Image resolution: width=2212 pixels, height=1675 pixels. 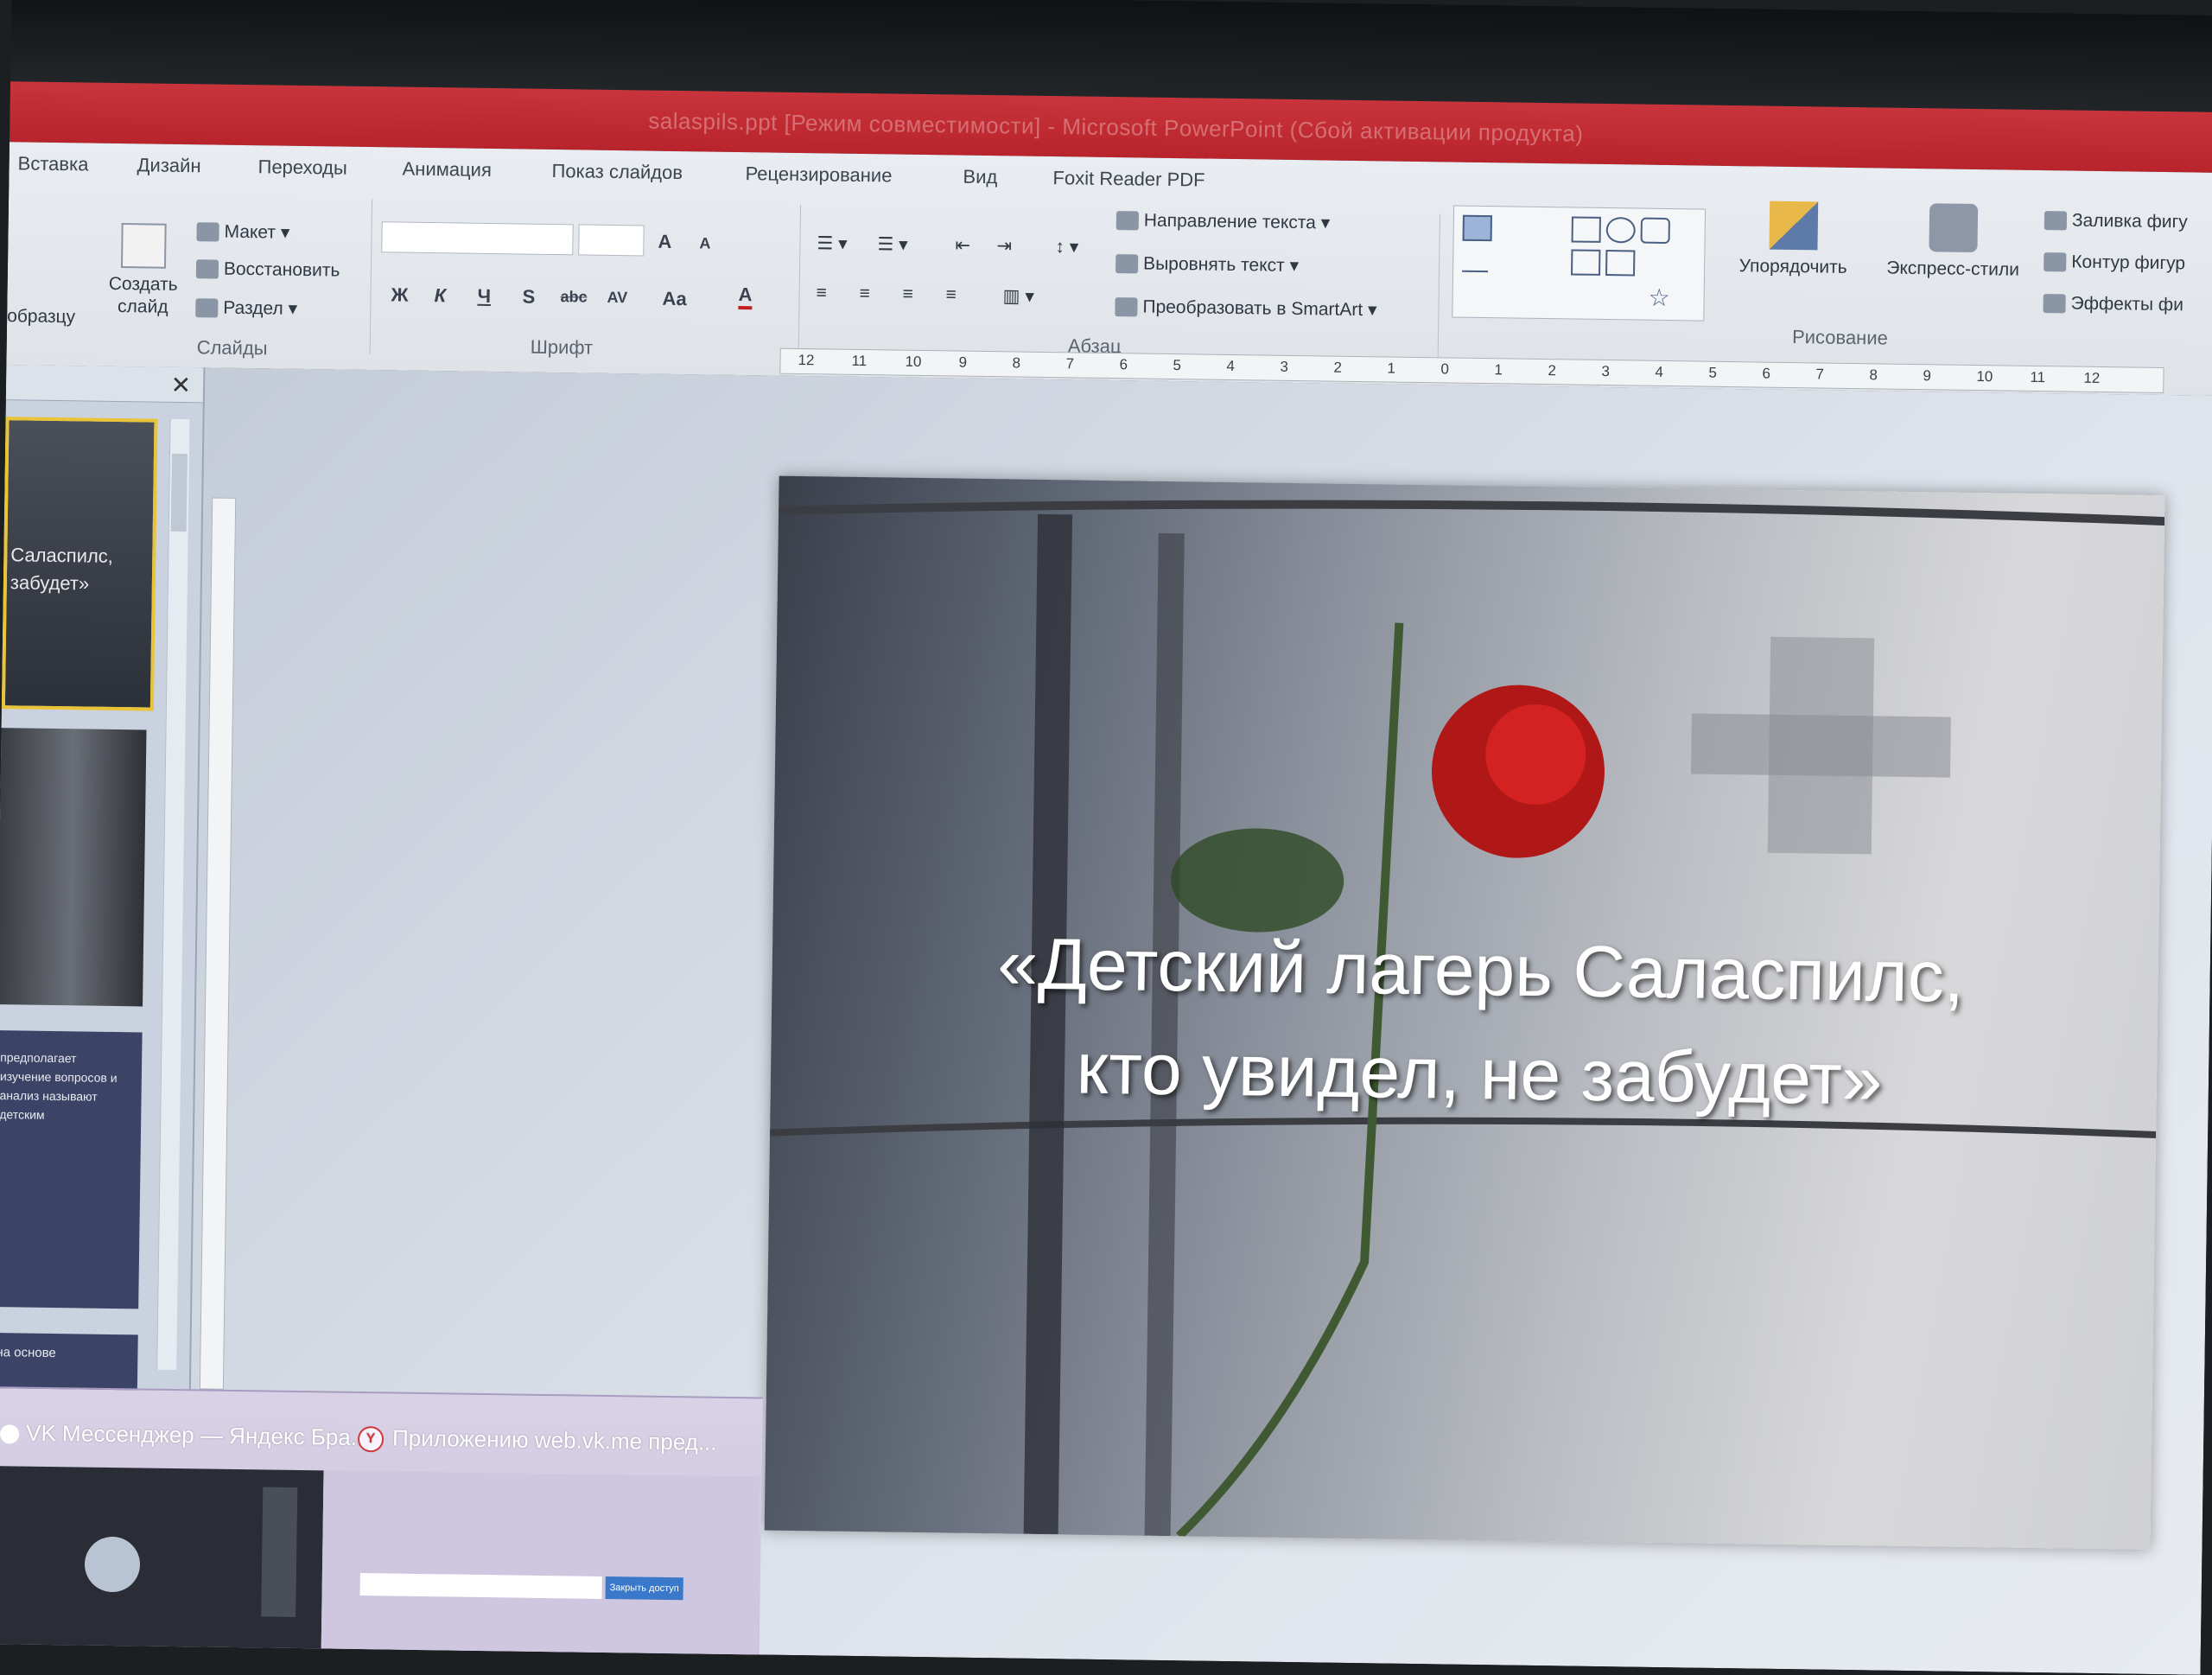 What do you see at coordinates (1391, 368) in the screenshot?
I see `ruler-tick-label: 1` at bounding box center [1391, 368].